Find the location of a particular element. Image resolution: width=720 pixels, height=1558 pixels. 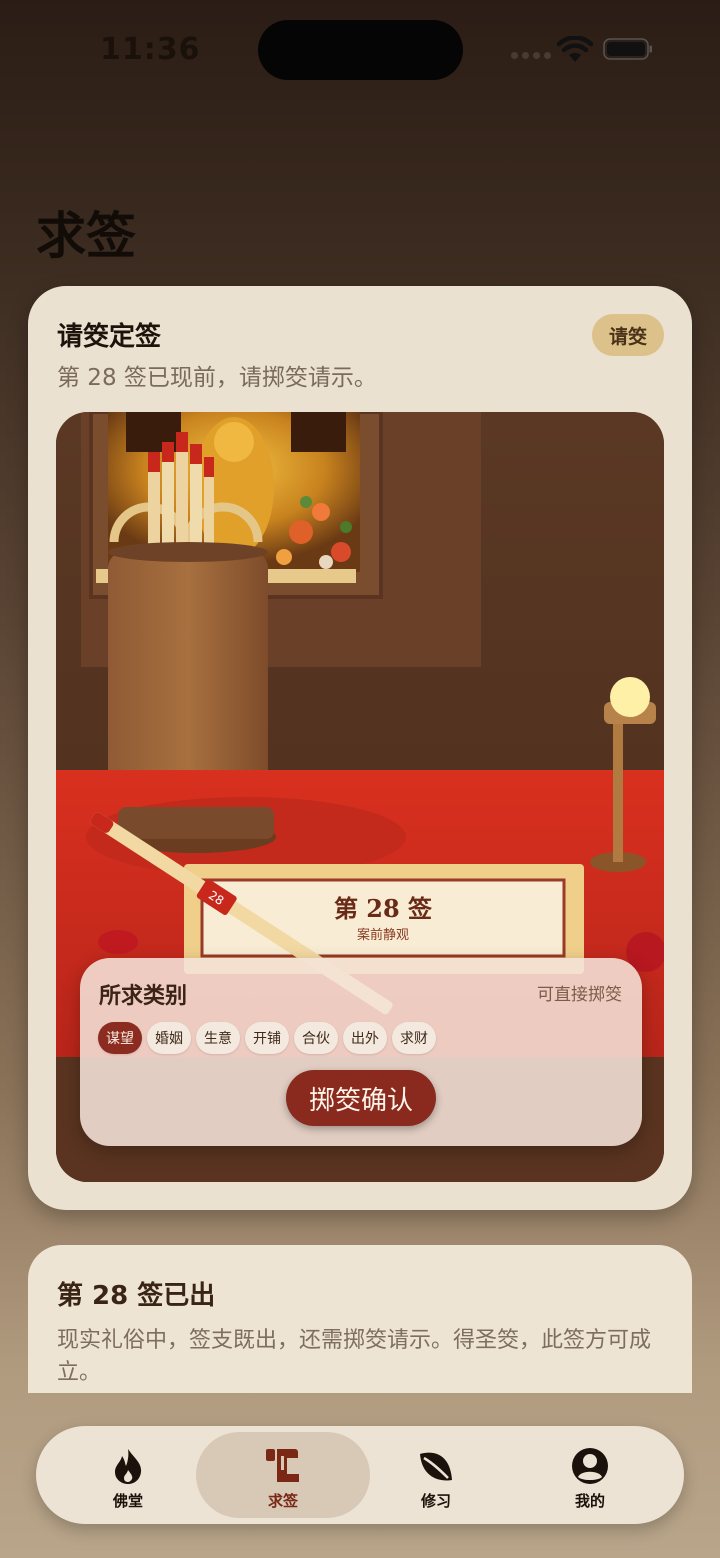

status-bar: 11:36 is located at coordinates (360, 50).